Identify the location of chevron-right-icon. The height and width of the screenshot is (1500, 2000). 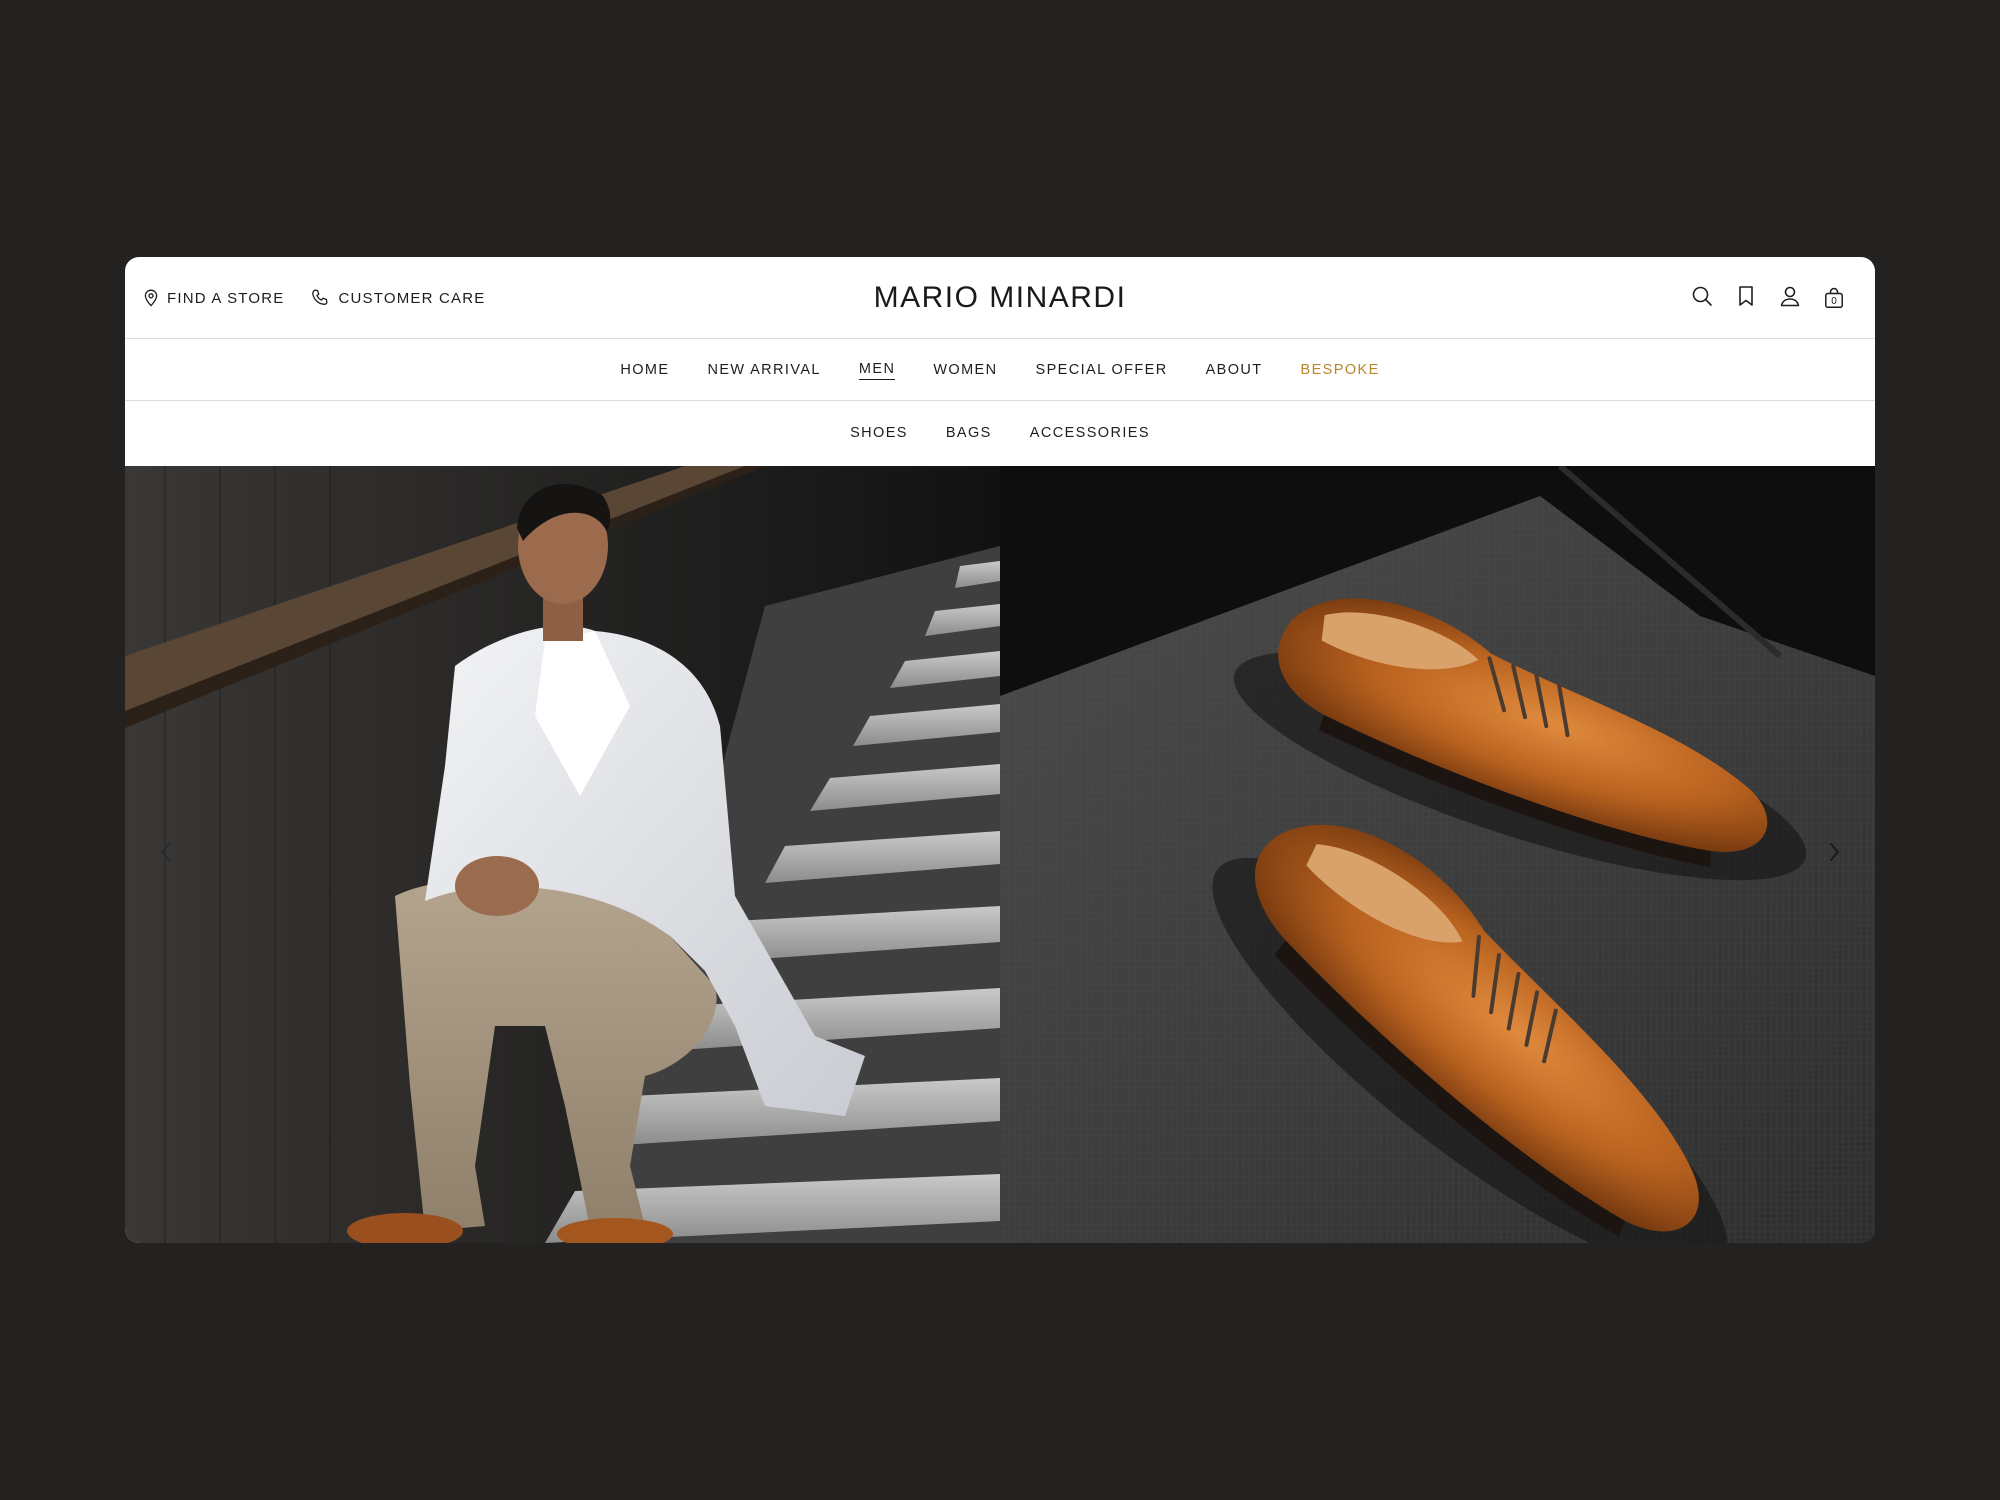
(1835, 854).